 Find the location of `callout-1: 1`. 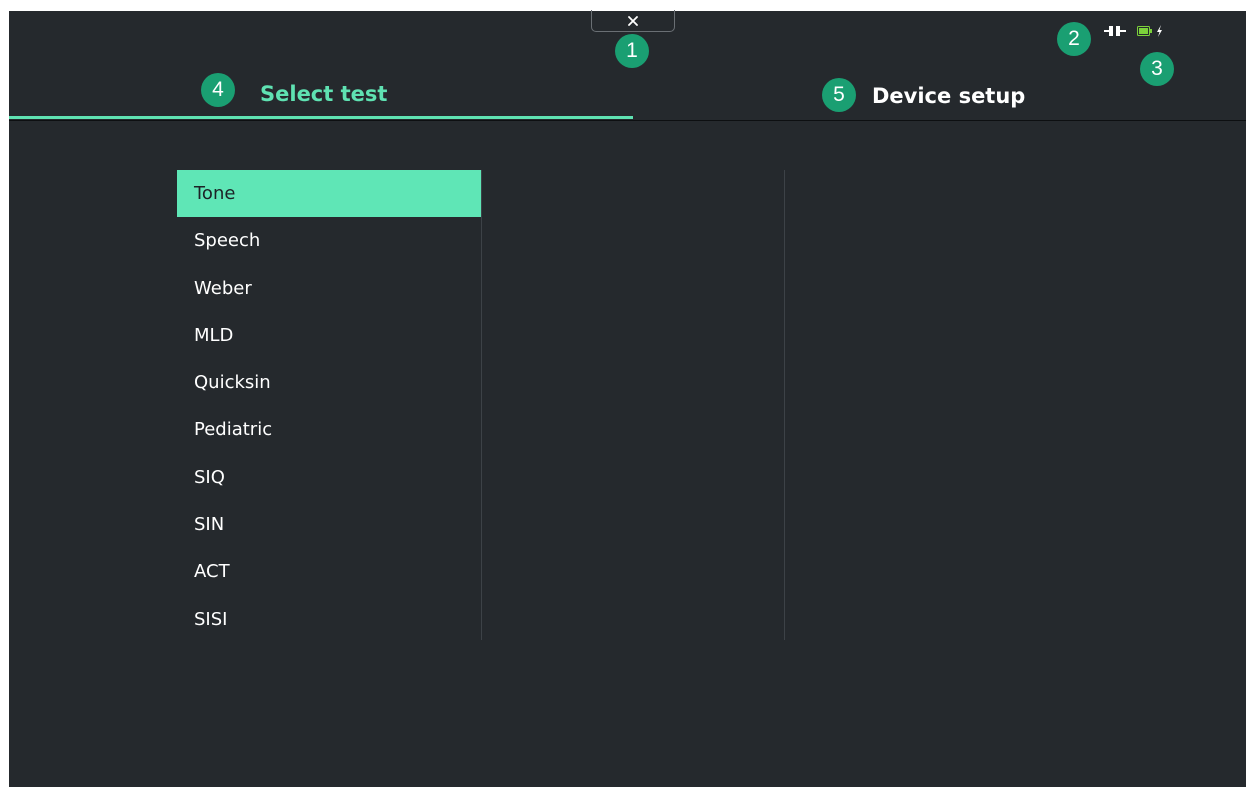

callout-1: 1 is located at coordinates (632, 51).